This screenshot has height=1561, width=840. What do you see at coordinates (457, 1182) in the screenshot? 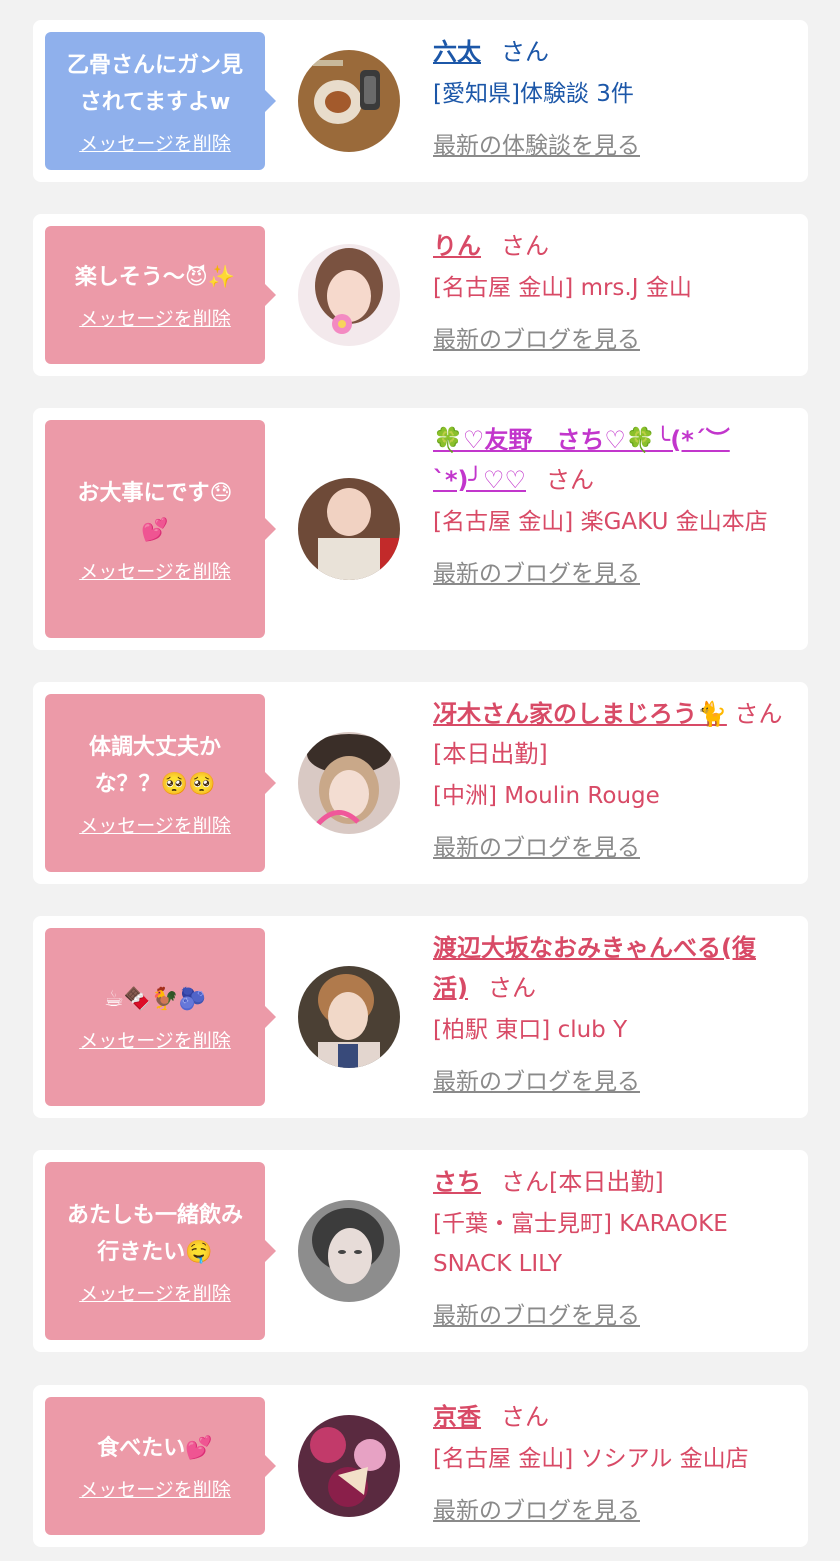
I see `user-name-link: さち` at bounding box center [457, 1182].